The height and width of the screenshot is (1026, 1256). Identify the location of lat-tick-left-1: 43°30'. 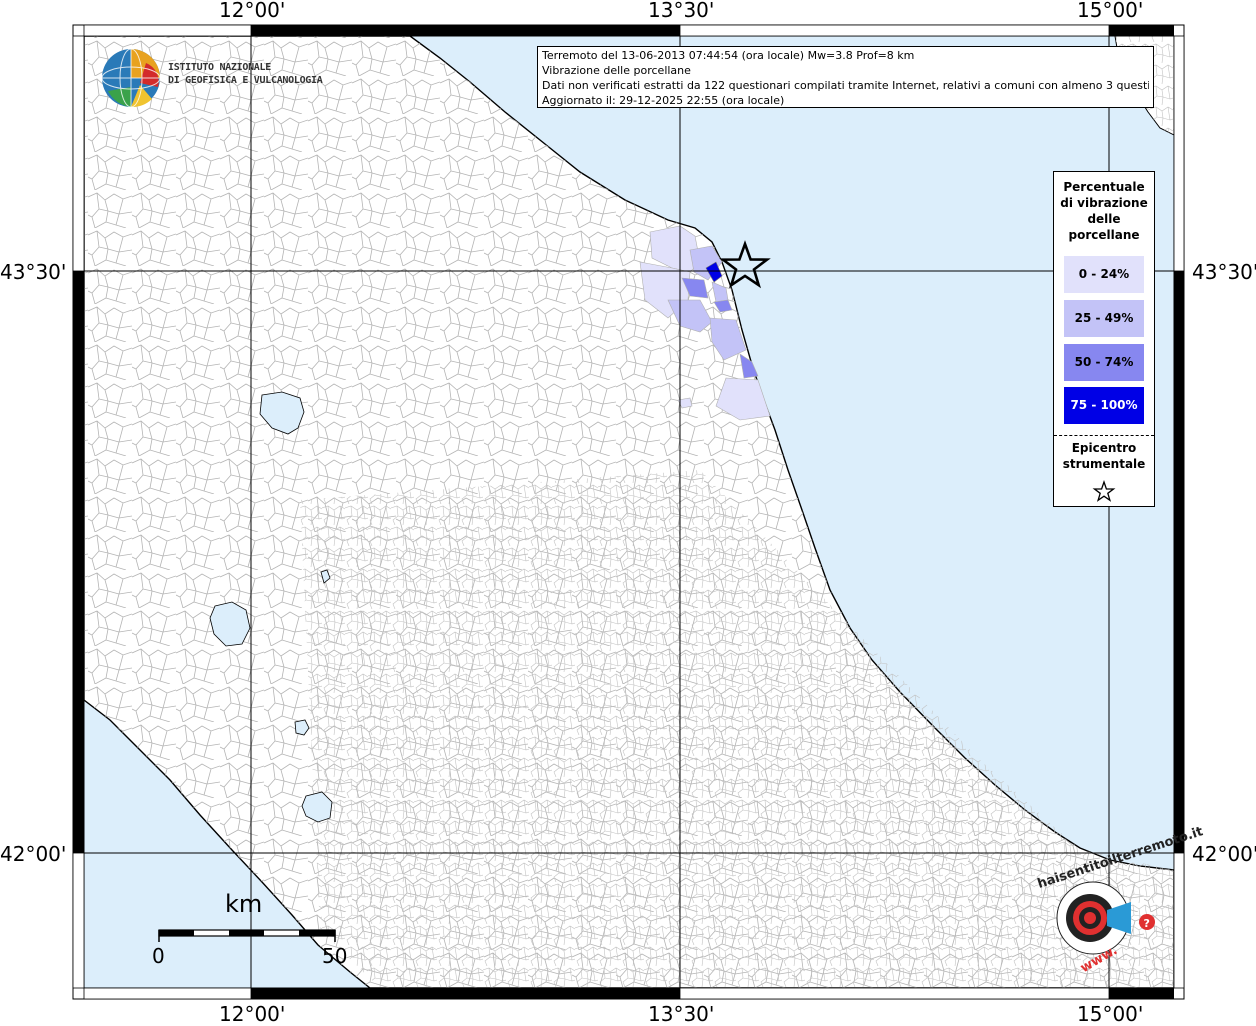
(33, 272).